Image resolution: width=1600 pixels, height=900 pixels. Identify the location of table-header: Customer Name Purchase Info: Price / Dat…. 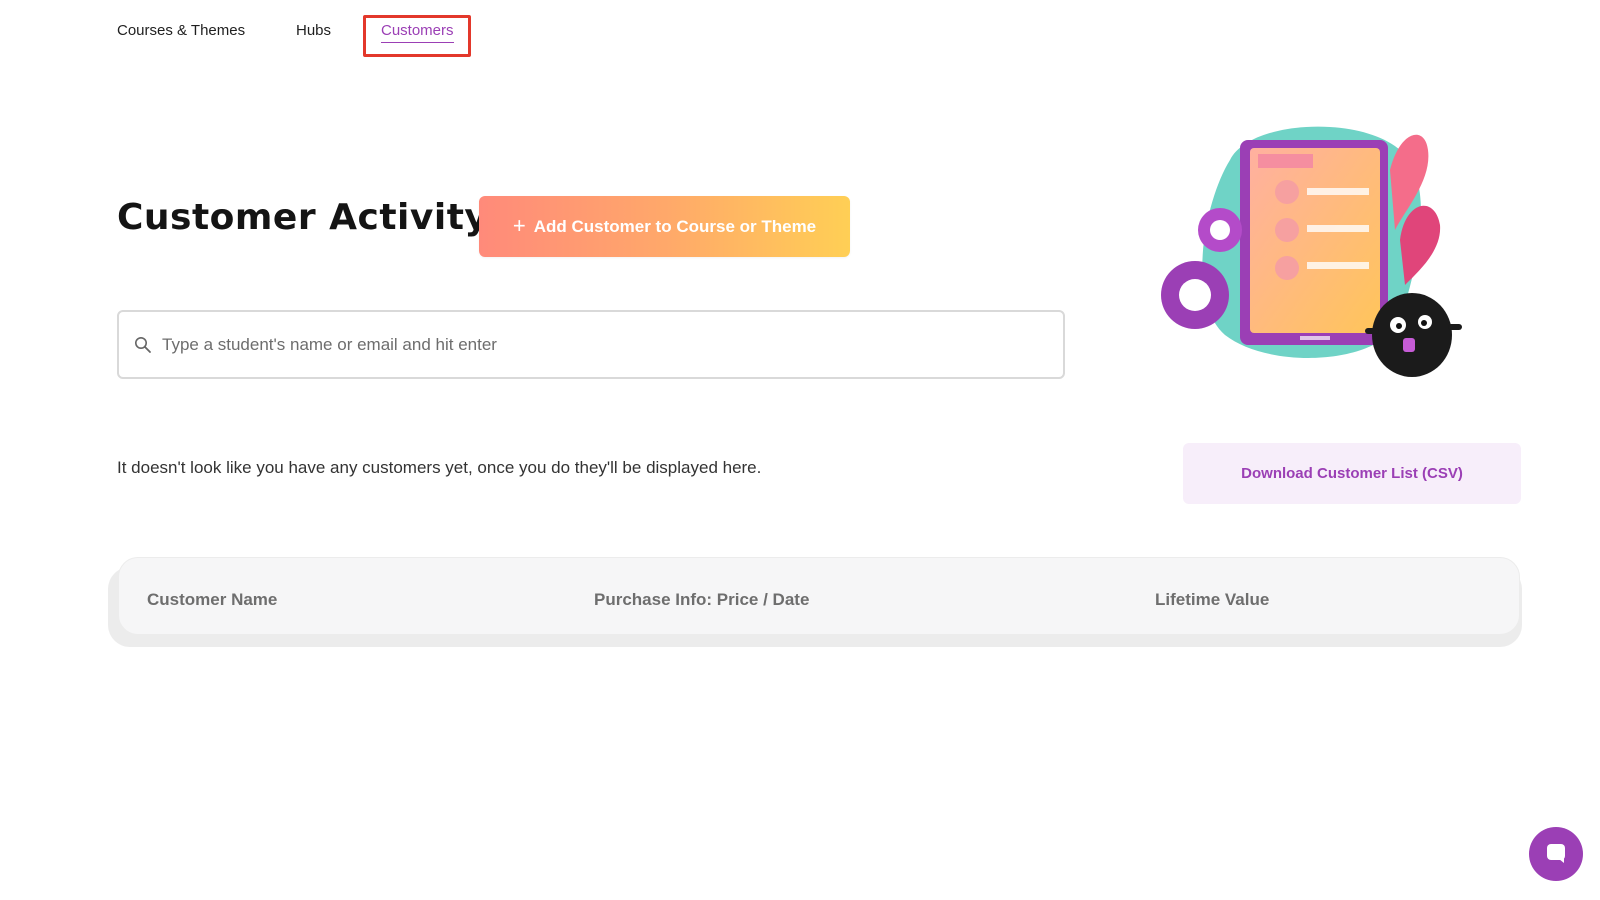
(819, 596).